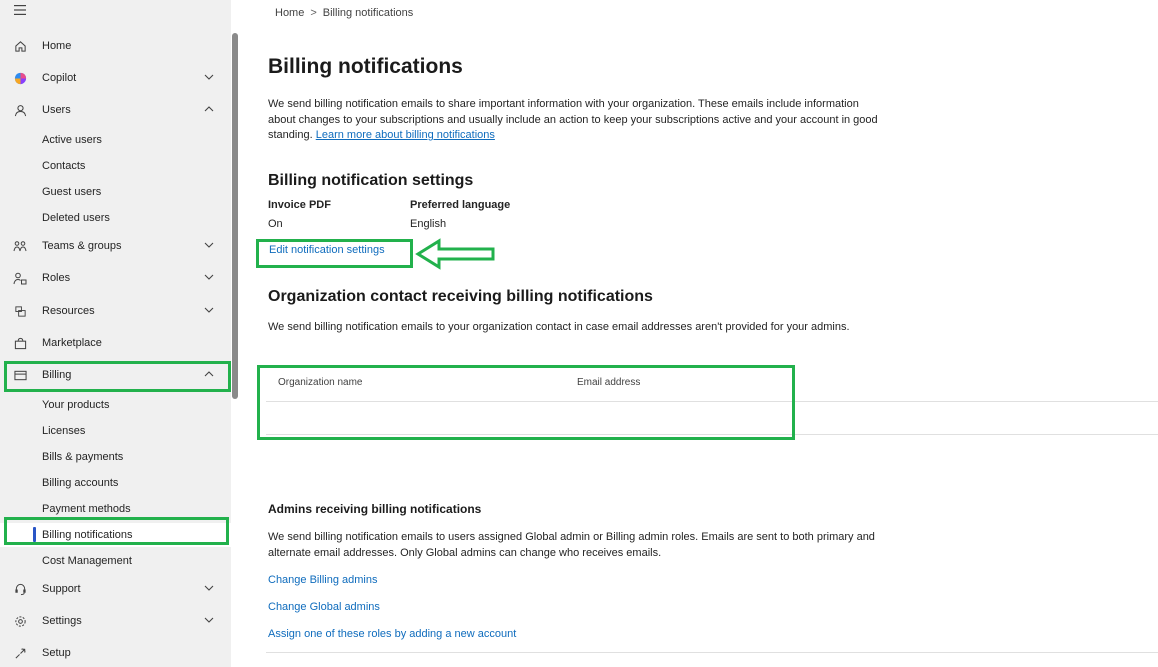 The width and height of the screenshot is (1158, 667). I want to click on nav-subitem-active-users: Active users, so click(115, 140).